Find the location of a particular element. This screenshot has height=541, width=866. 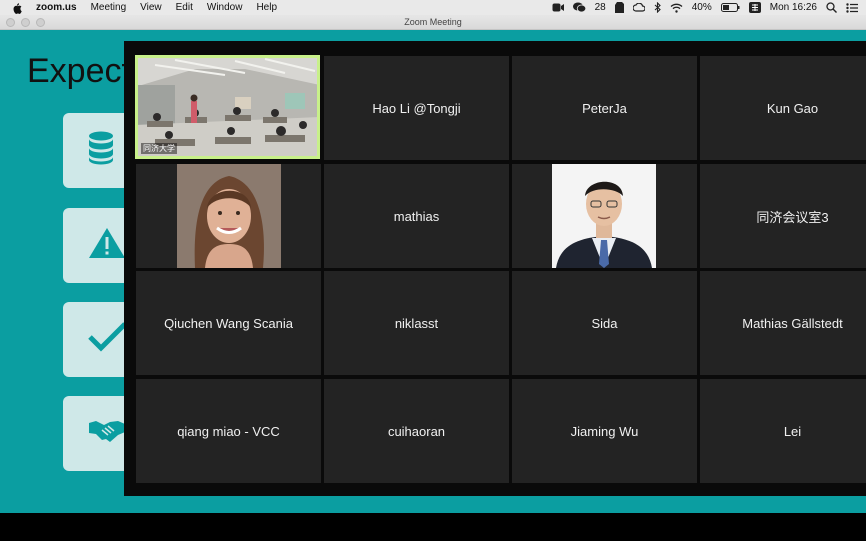

participant-name: PeterJa is located at coordinates (604, 108).